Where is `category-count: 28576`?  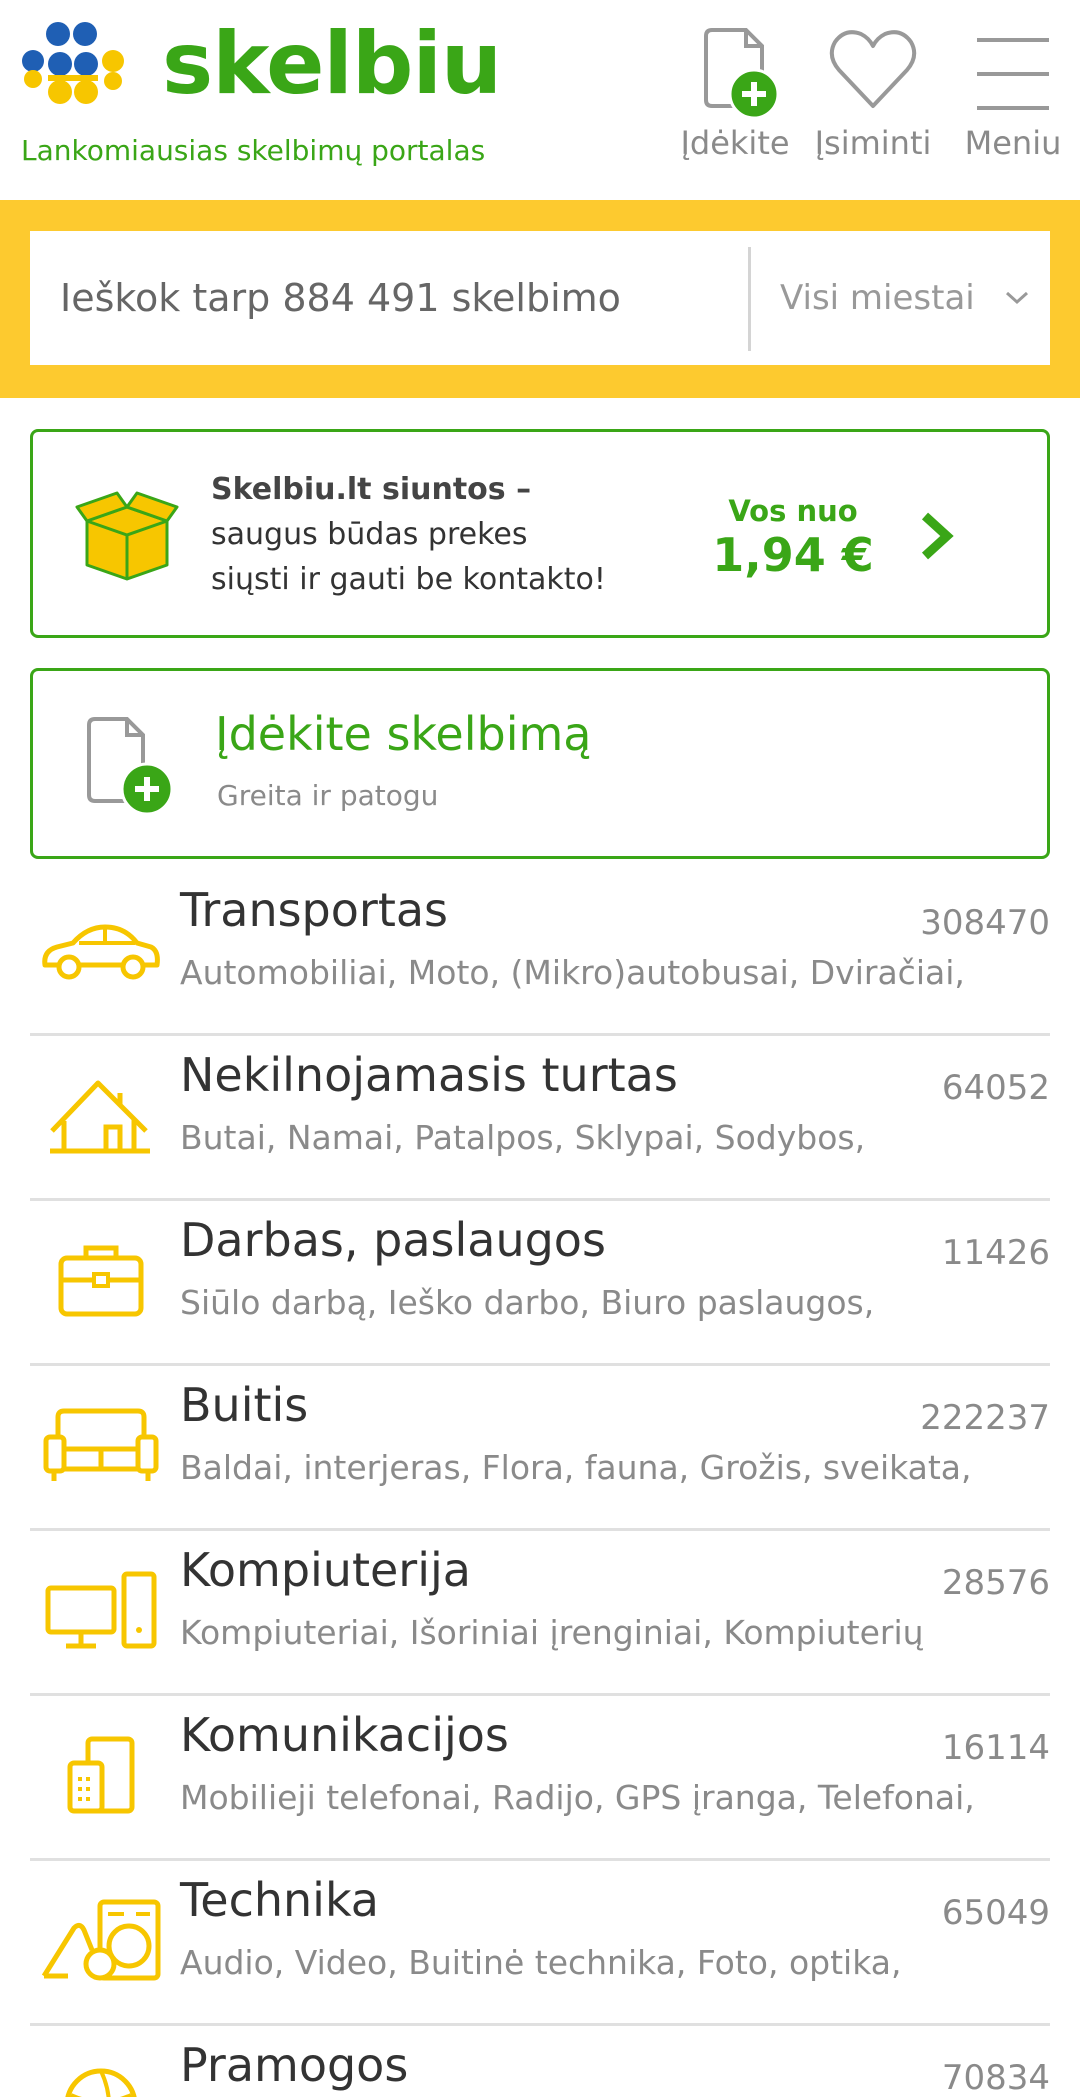 category-count: 28576 is located at coordinates (995, 1583).